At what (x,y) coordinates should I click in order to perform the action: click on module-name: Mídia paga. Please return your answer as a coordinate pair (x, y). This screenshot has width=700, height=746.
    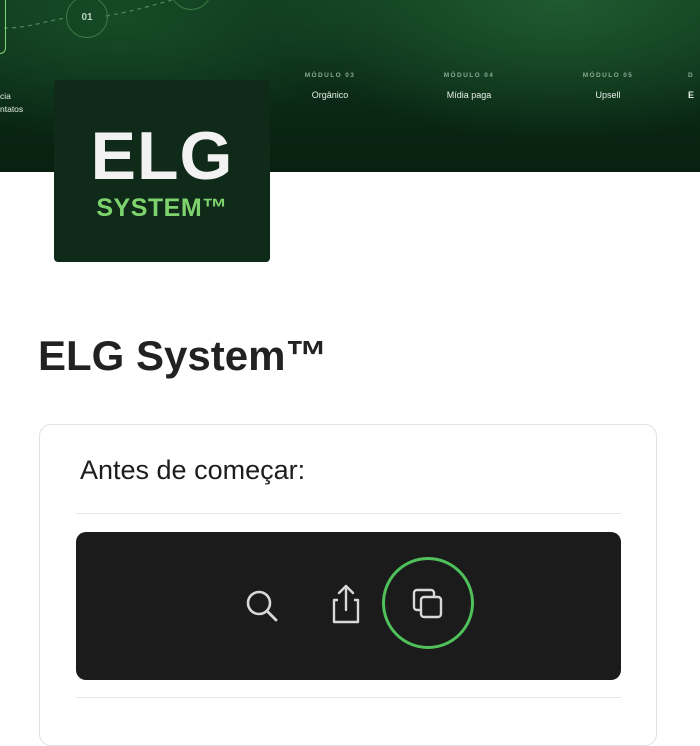
    Looking at the image, I should click on (469, 95).